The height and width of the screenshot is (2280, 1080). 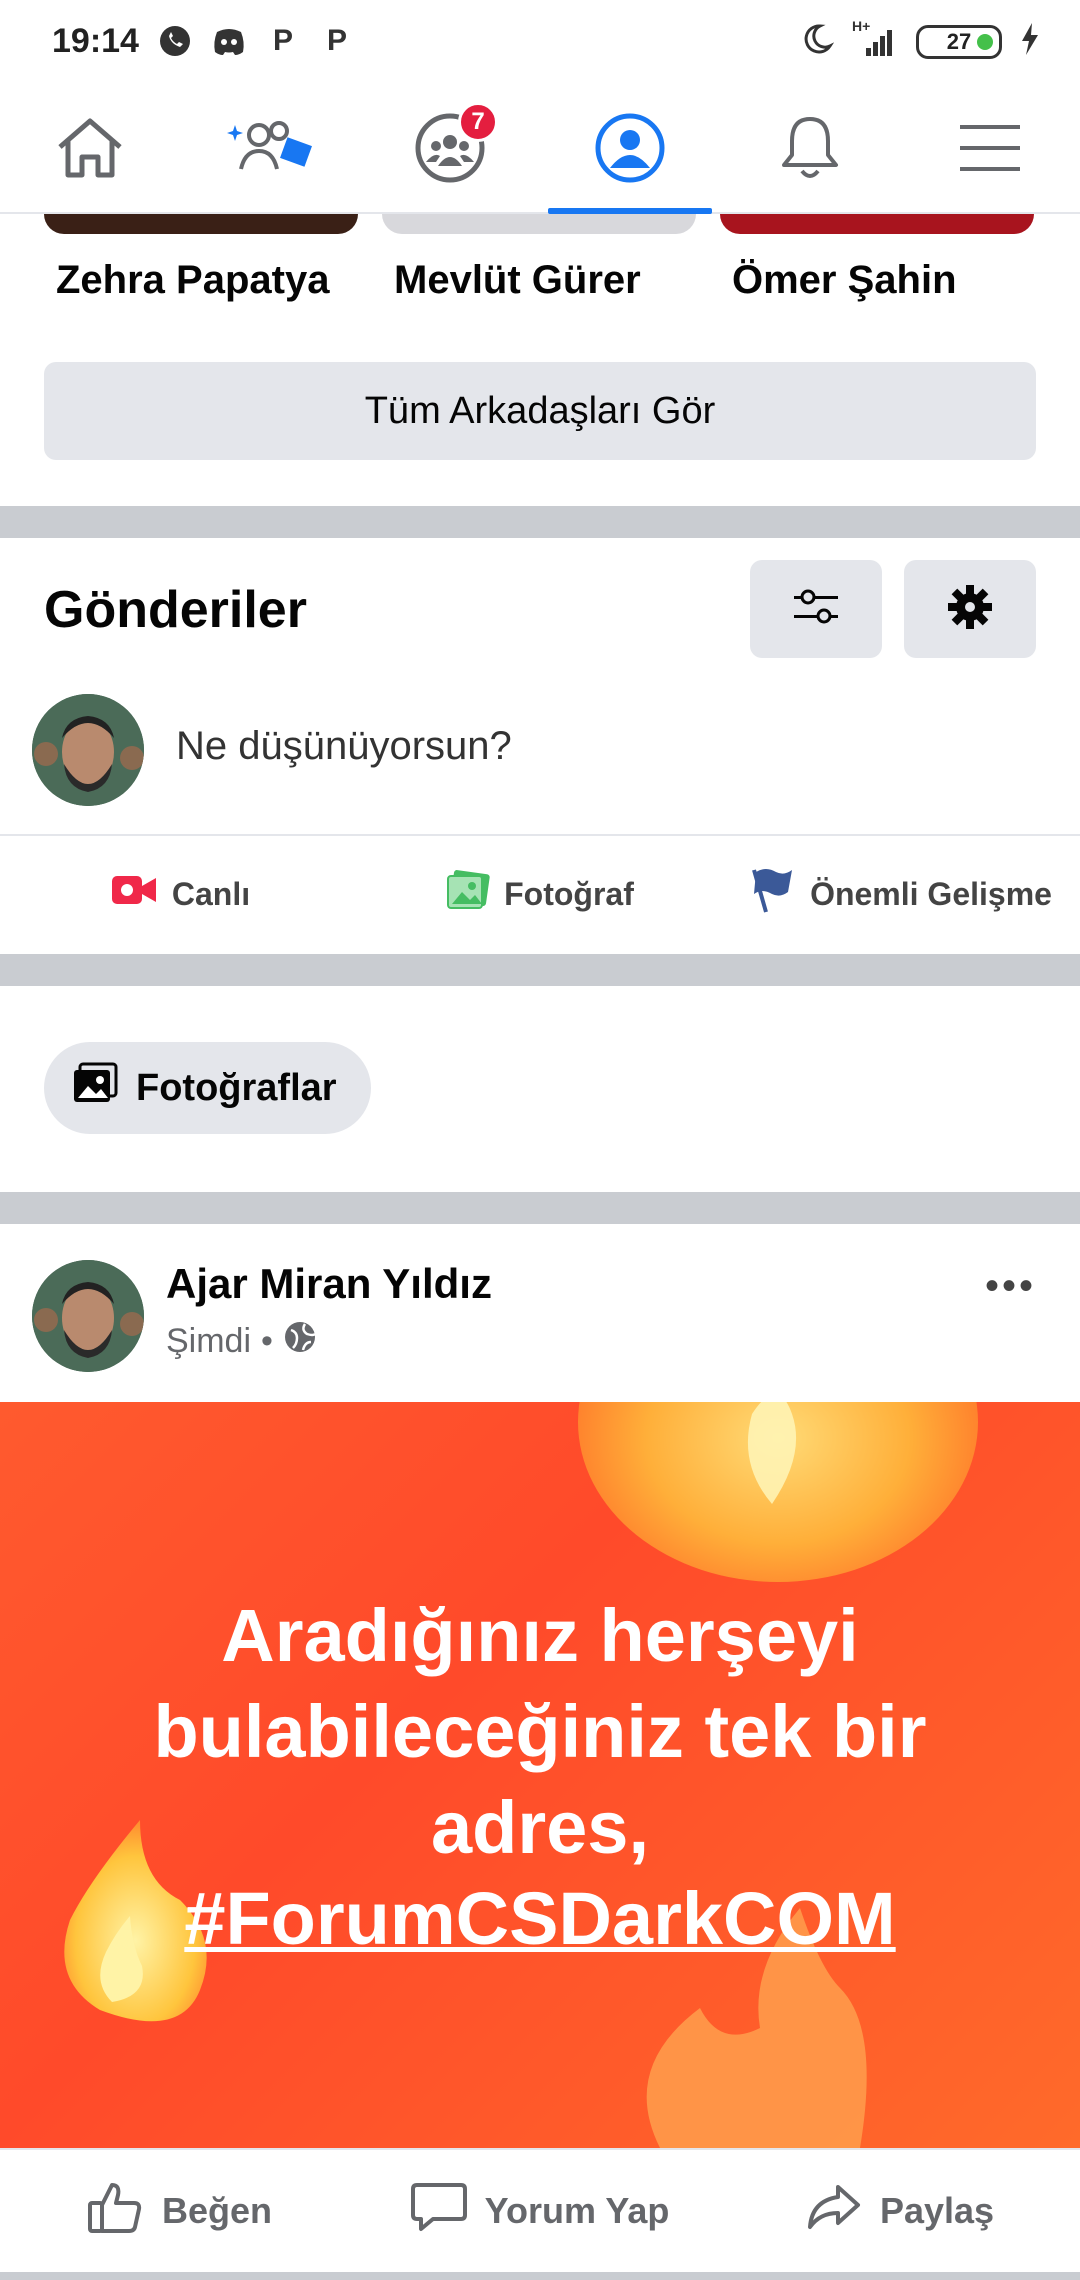 I want to click on photos-icon, so click(x=95, y=1088).